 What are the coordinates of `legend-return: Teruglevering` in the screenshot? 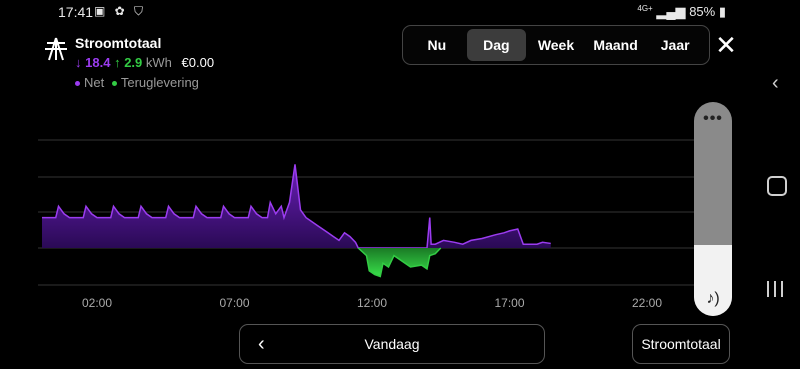 It's located at (159, 82).